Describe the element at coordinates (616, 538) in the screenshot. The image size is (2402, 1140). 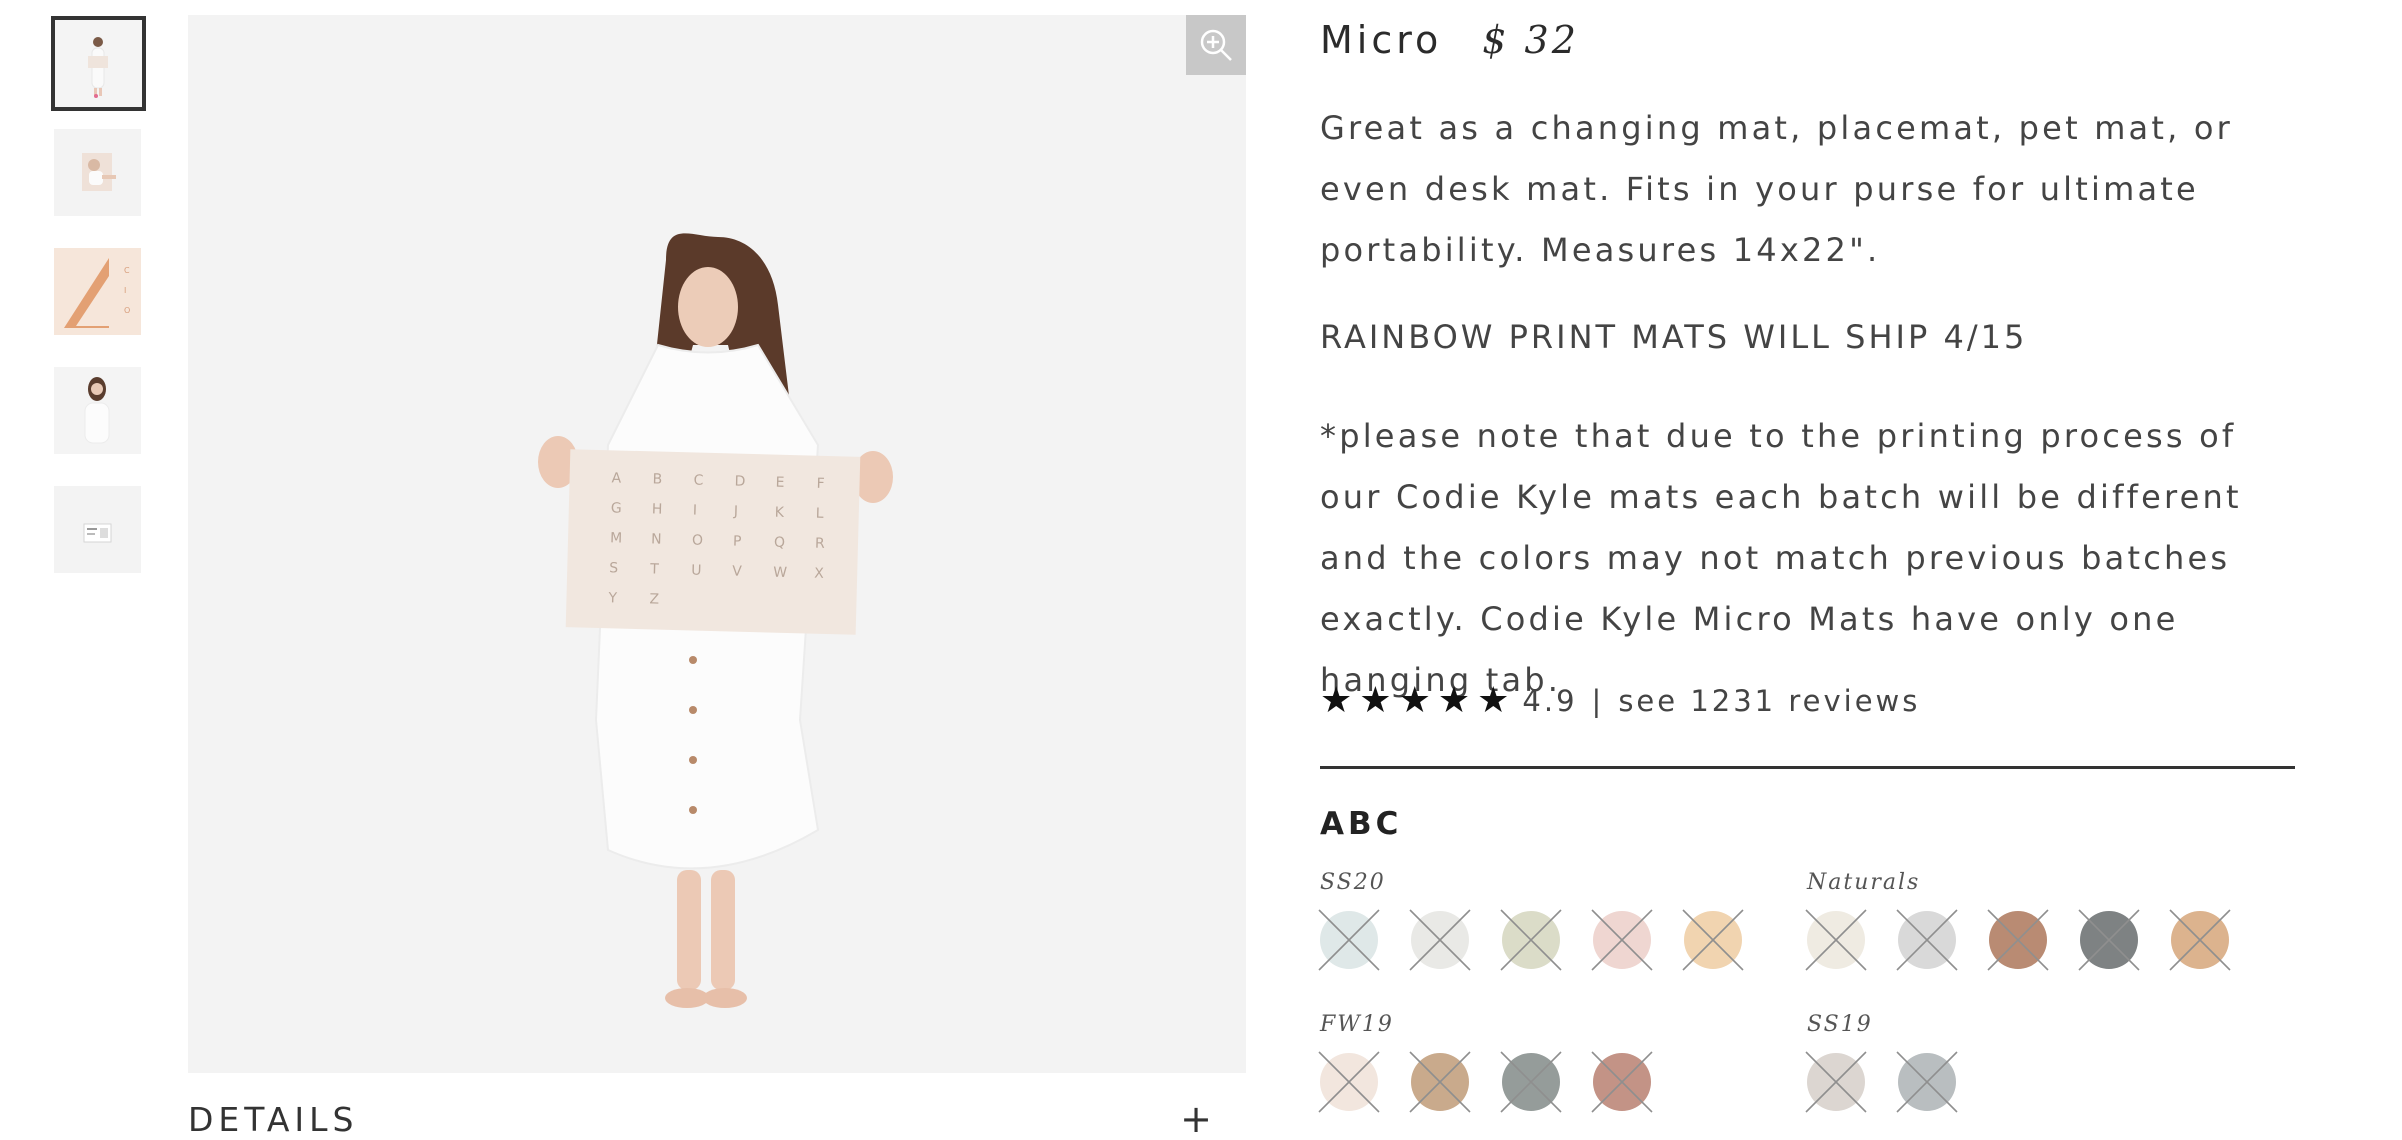
I see `mat-letter: M` at that location.